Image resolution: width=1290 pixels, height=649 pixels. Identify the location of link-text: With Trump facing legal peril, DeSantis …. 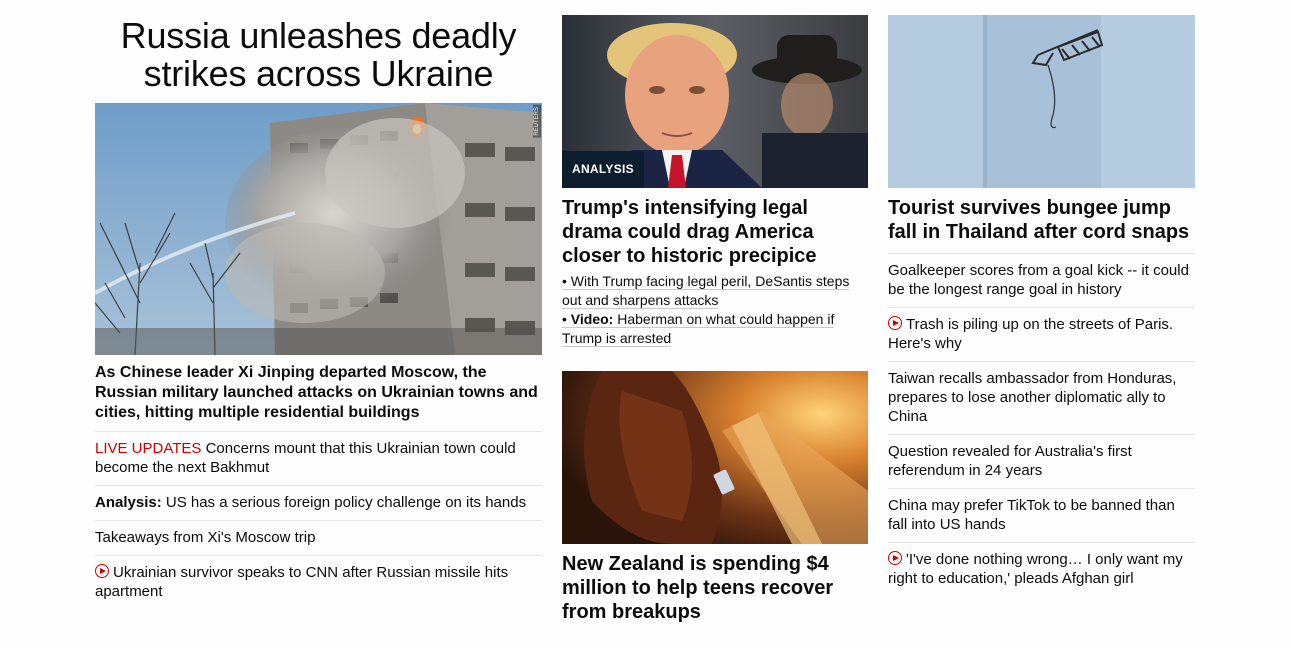
(706, 290).